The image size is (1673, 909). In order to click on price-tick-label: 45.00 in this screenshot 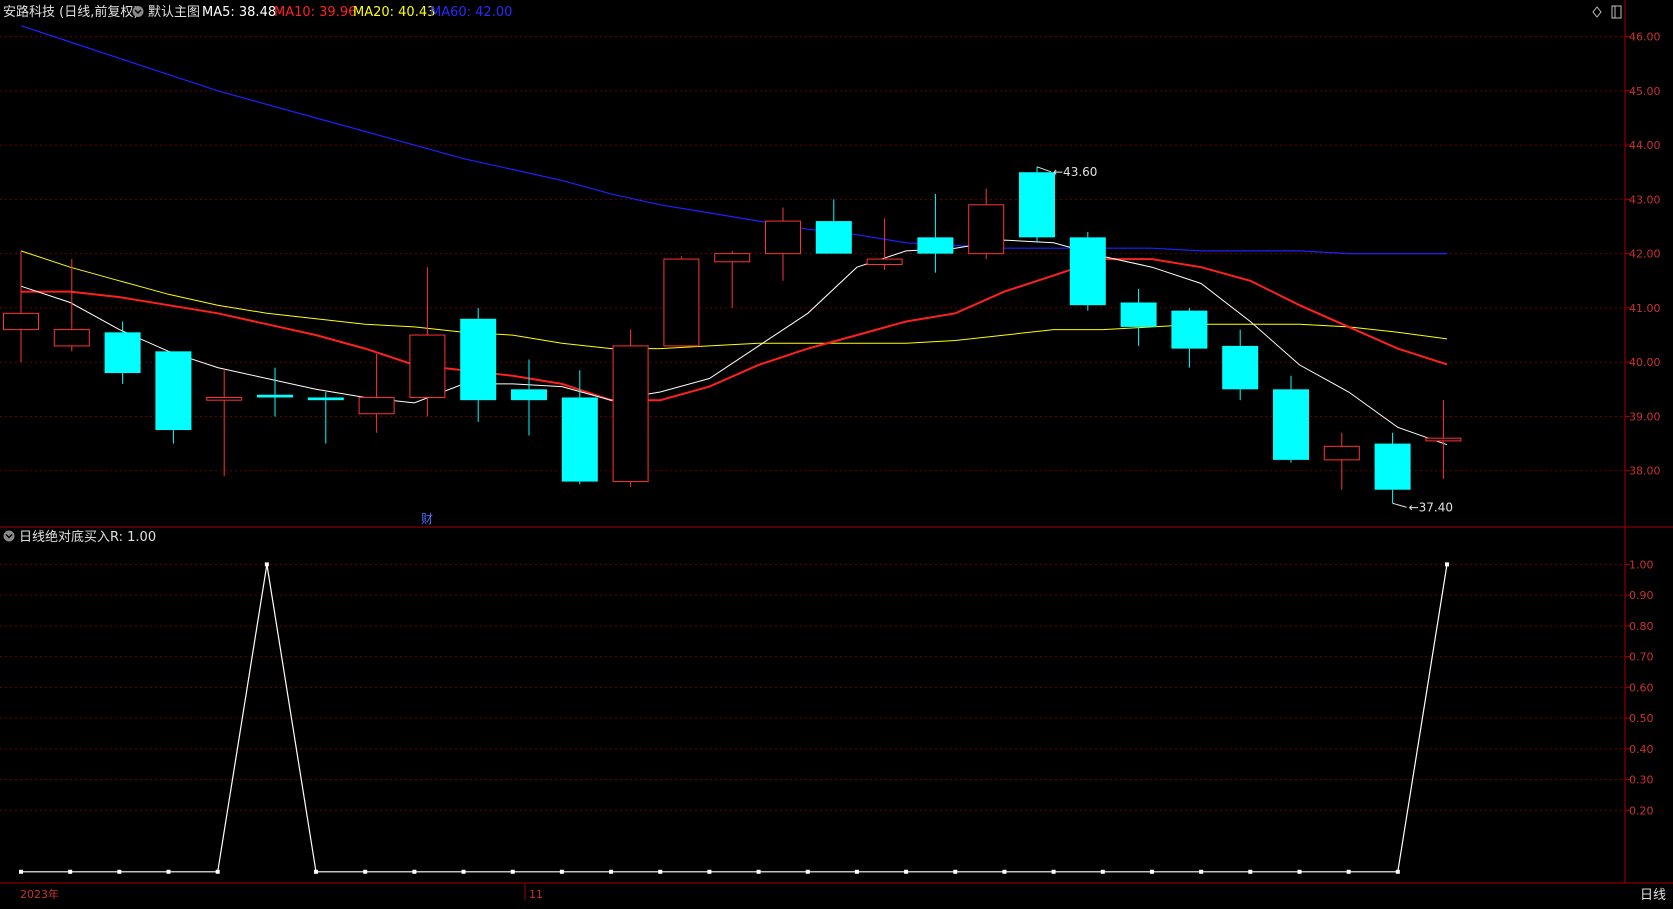, I will do `click(1645, 91)`.